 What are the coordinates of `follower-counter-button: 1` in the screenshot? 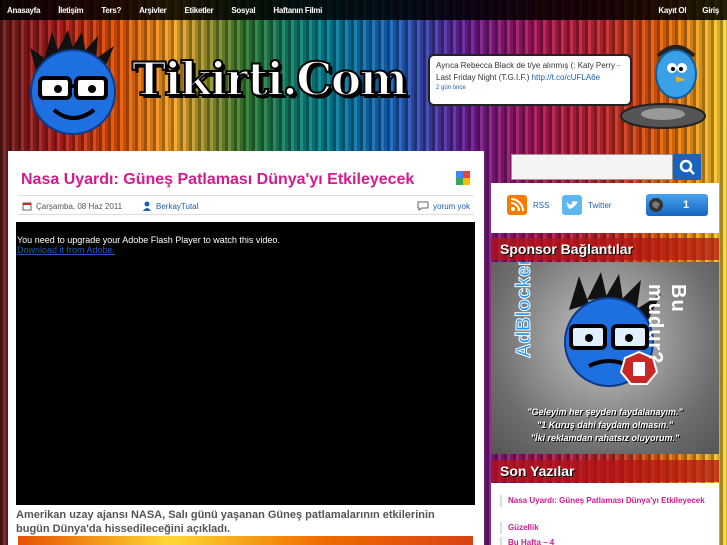 It's located at (677, 205).